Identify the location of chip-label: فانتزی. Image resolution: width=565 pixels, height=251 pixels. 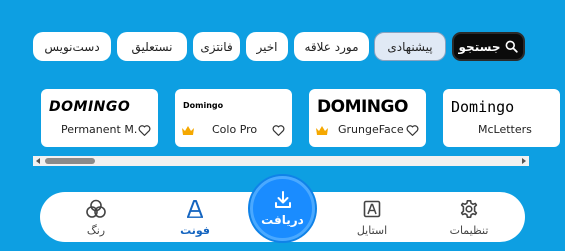
(216, 46).